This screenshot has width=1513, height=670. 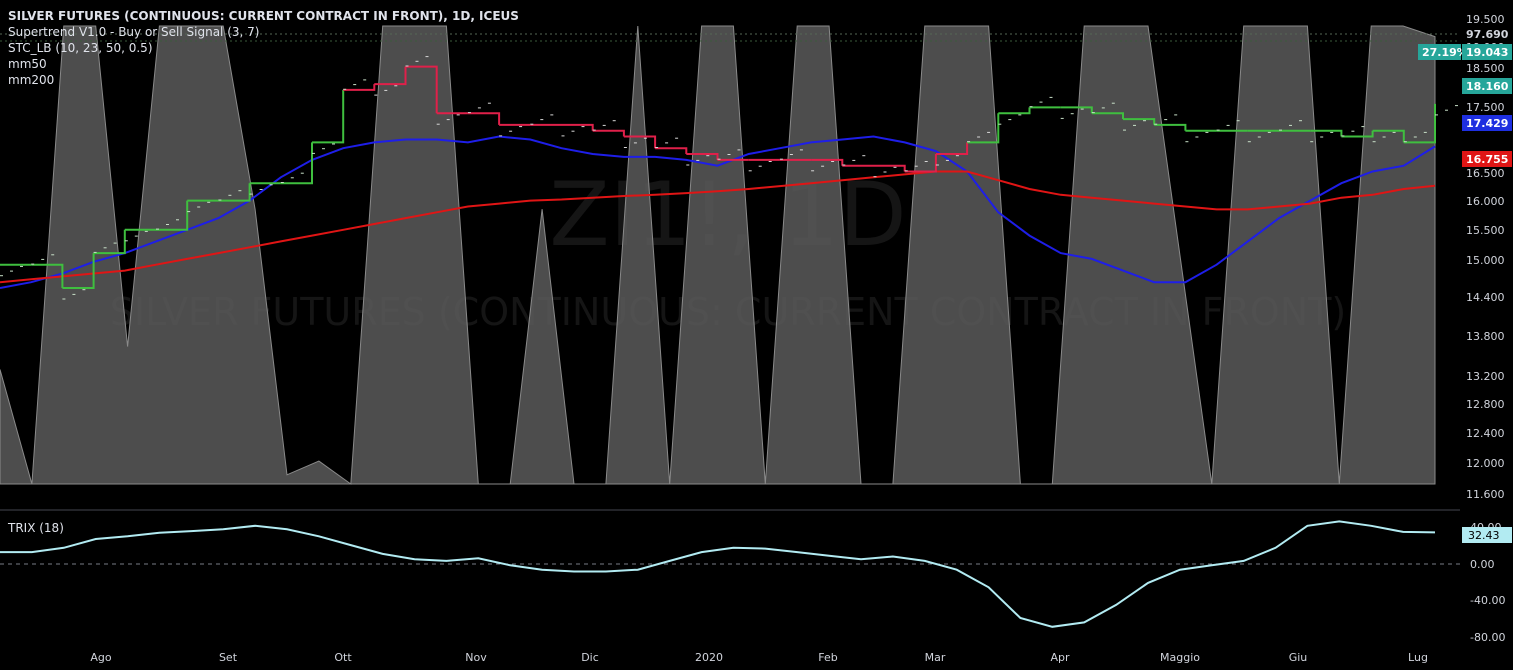 I want to click on trix-tick-label: -40.00, so click(x=1487, y=600).